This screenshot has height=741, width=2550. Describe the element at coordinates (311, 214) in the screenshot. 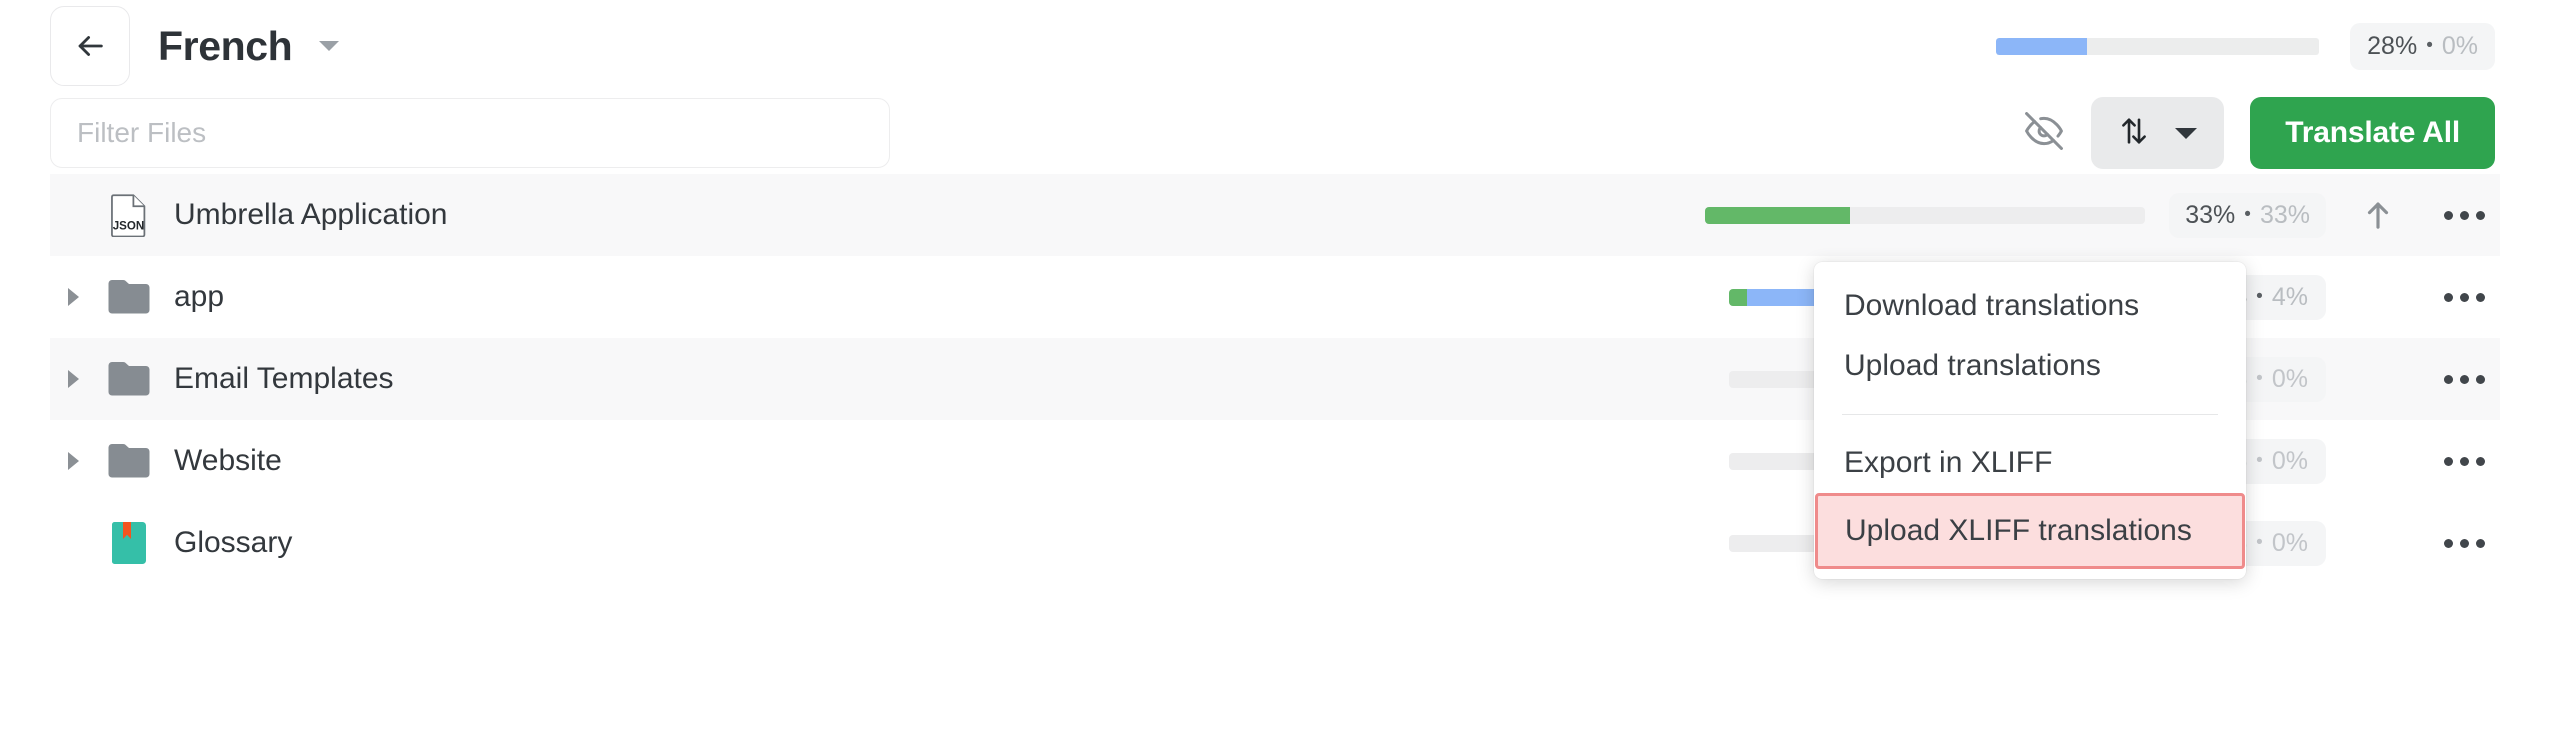

I see `file-name: Umbrella Application` at that location.